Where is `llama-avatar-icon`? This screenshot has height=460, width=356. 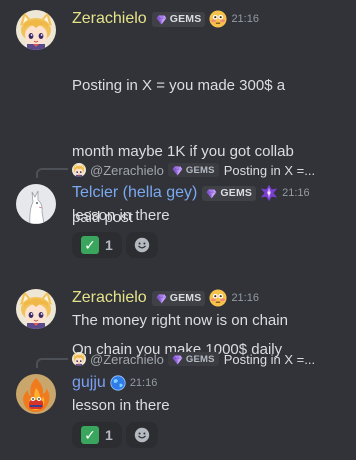
llama-avatar-icon is located at coordinates (36, 204).